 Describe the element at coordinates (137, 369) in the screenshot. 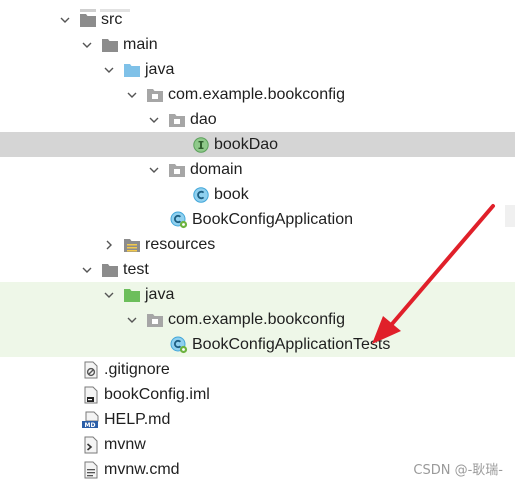

I see `tree-item-label: .gitignore` at that location.